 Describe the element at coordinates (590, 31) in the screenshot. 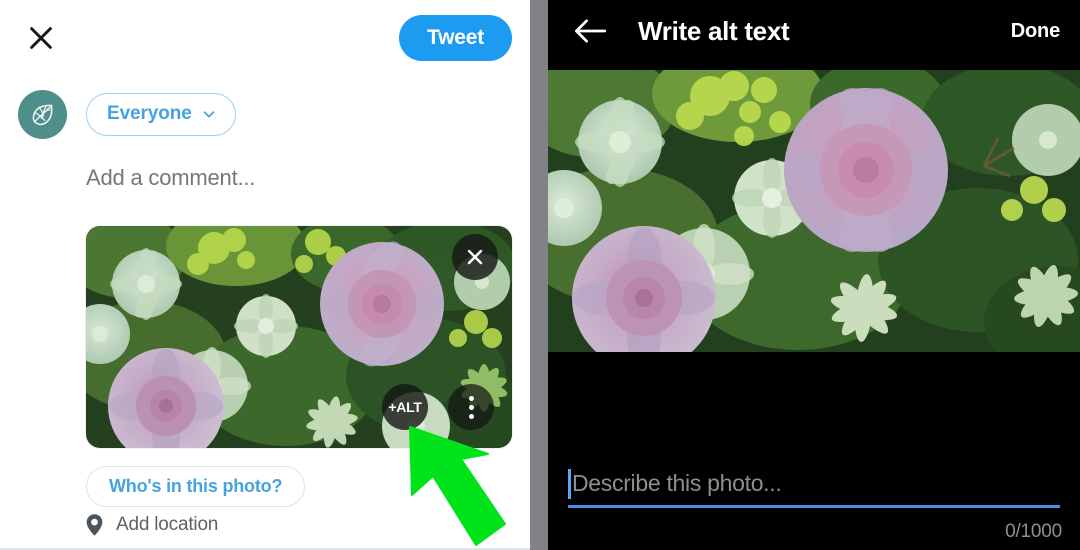

I see `back-arrow-icon` at that location.